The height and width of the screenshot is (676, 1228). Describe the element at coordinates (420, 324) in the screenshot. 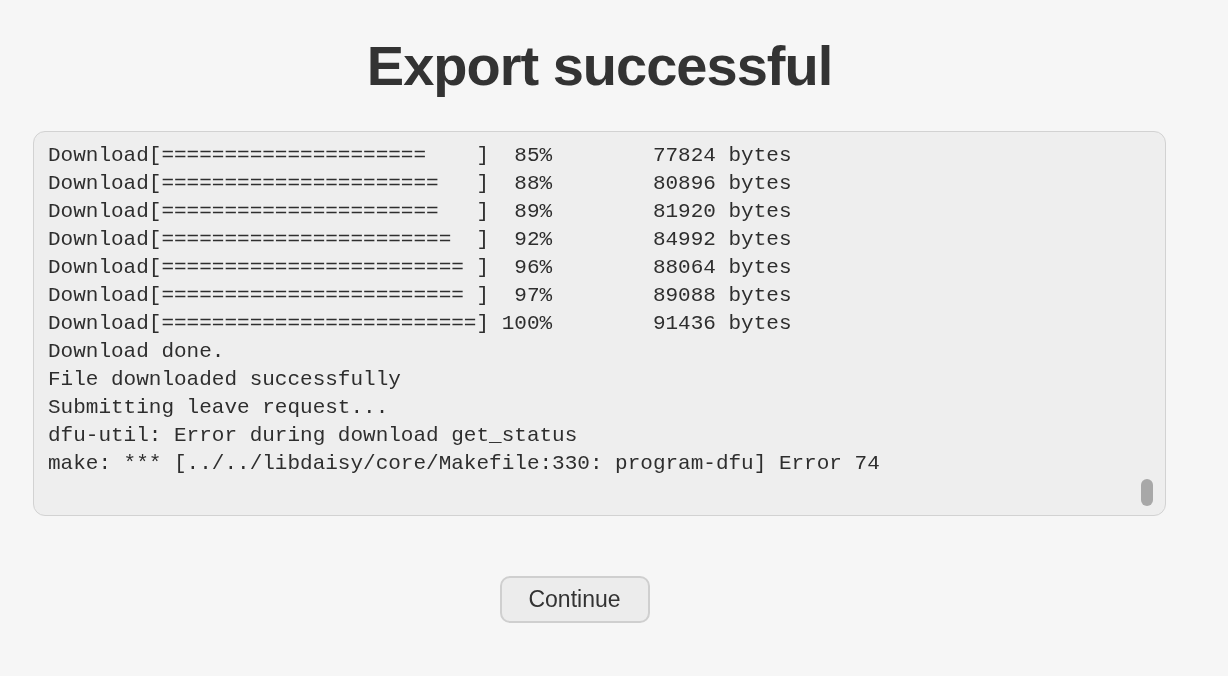

I see `console-line: Download[=========================] 100% 91436 bytes` at that location.